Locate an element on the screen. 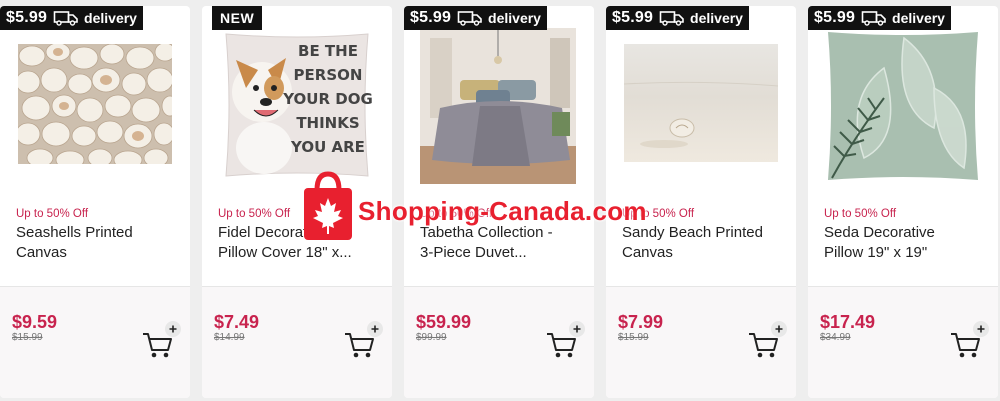 The width and height of the screenshot is (1000, 401). product-title-line: Canvas is located at coordinates (98, 253).